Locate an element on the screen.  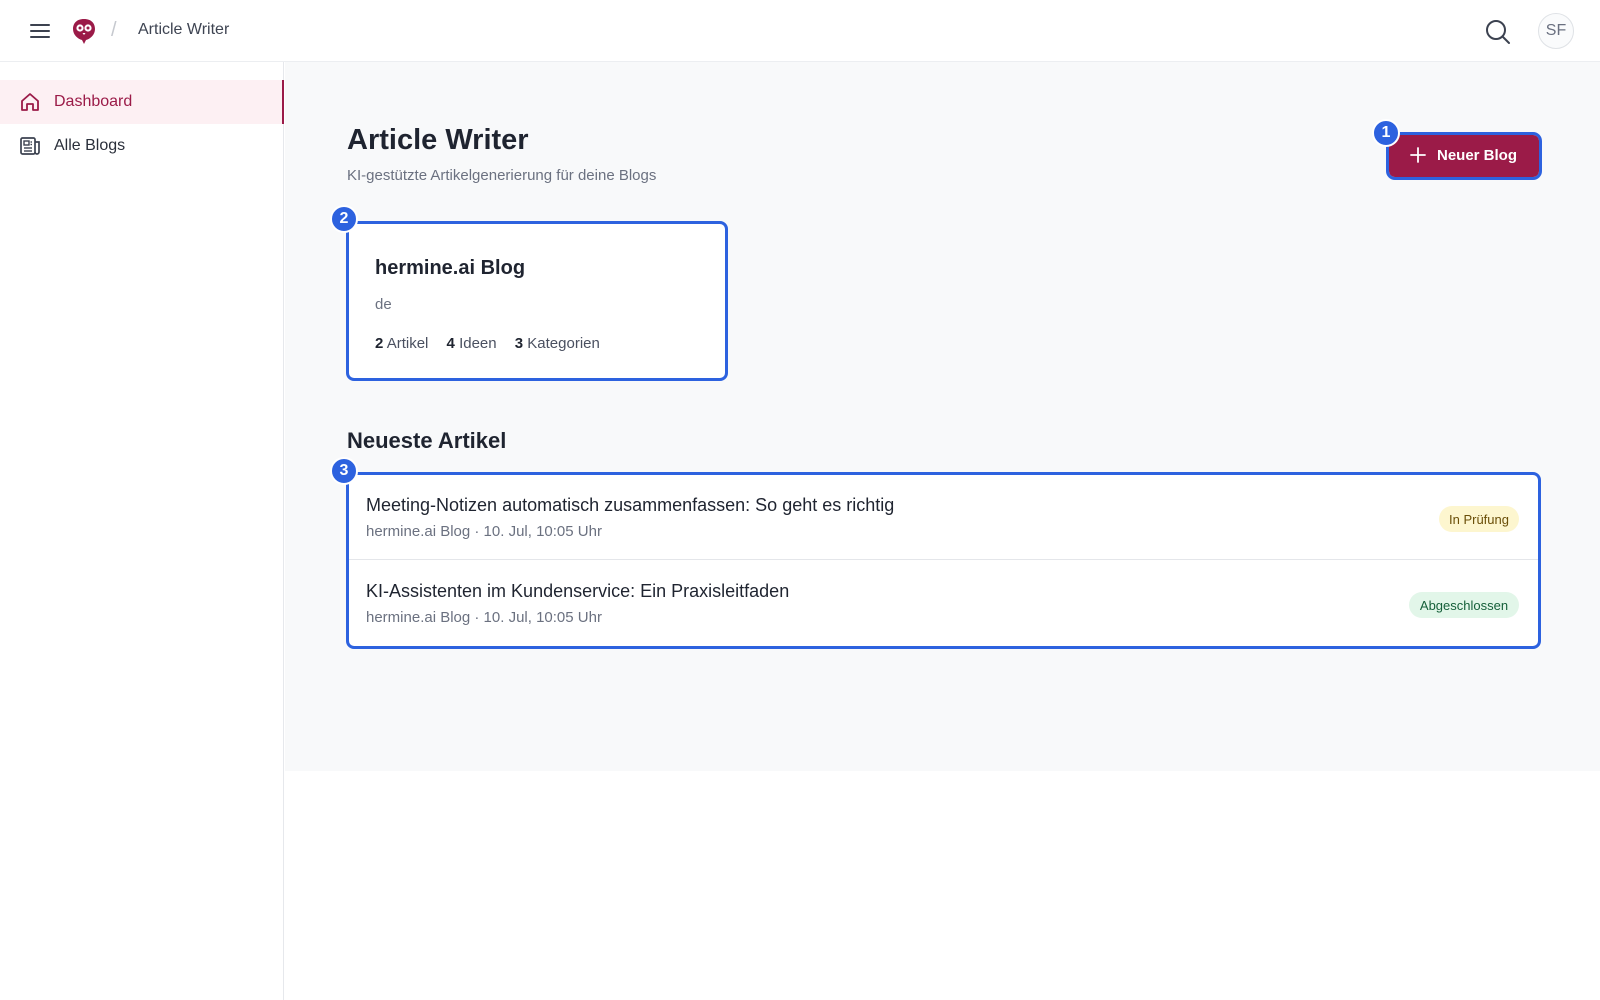
plus-icon is located at coordinates (1418, 155).